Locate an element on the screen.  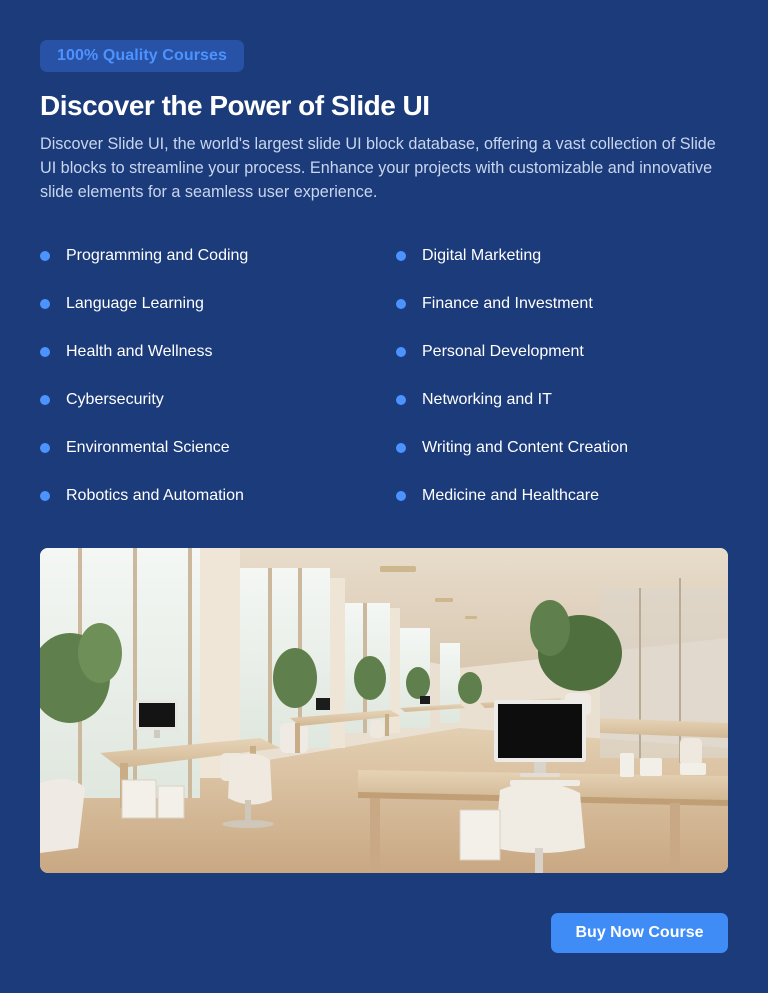
buy-now-button: Buy Now Course is located at coordinates (639, 933).